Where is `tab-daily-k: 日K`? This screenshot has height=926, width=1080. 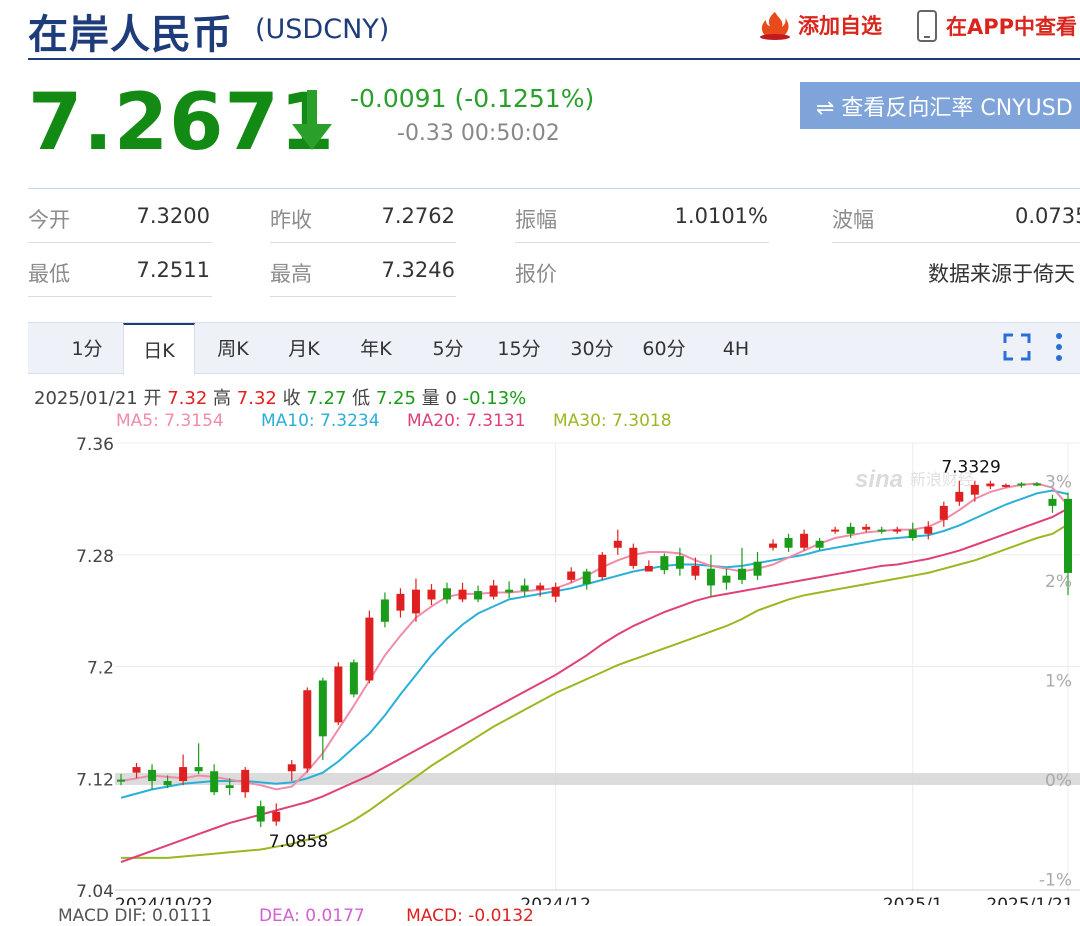
tab-daily-k: 日K is located at coordinates (159, 349).